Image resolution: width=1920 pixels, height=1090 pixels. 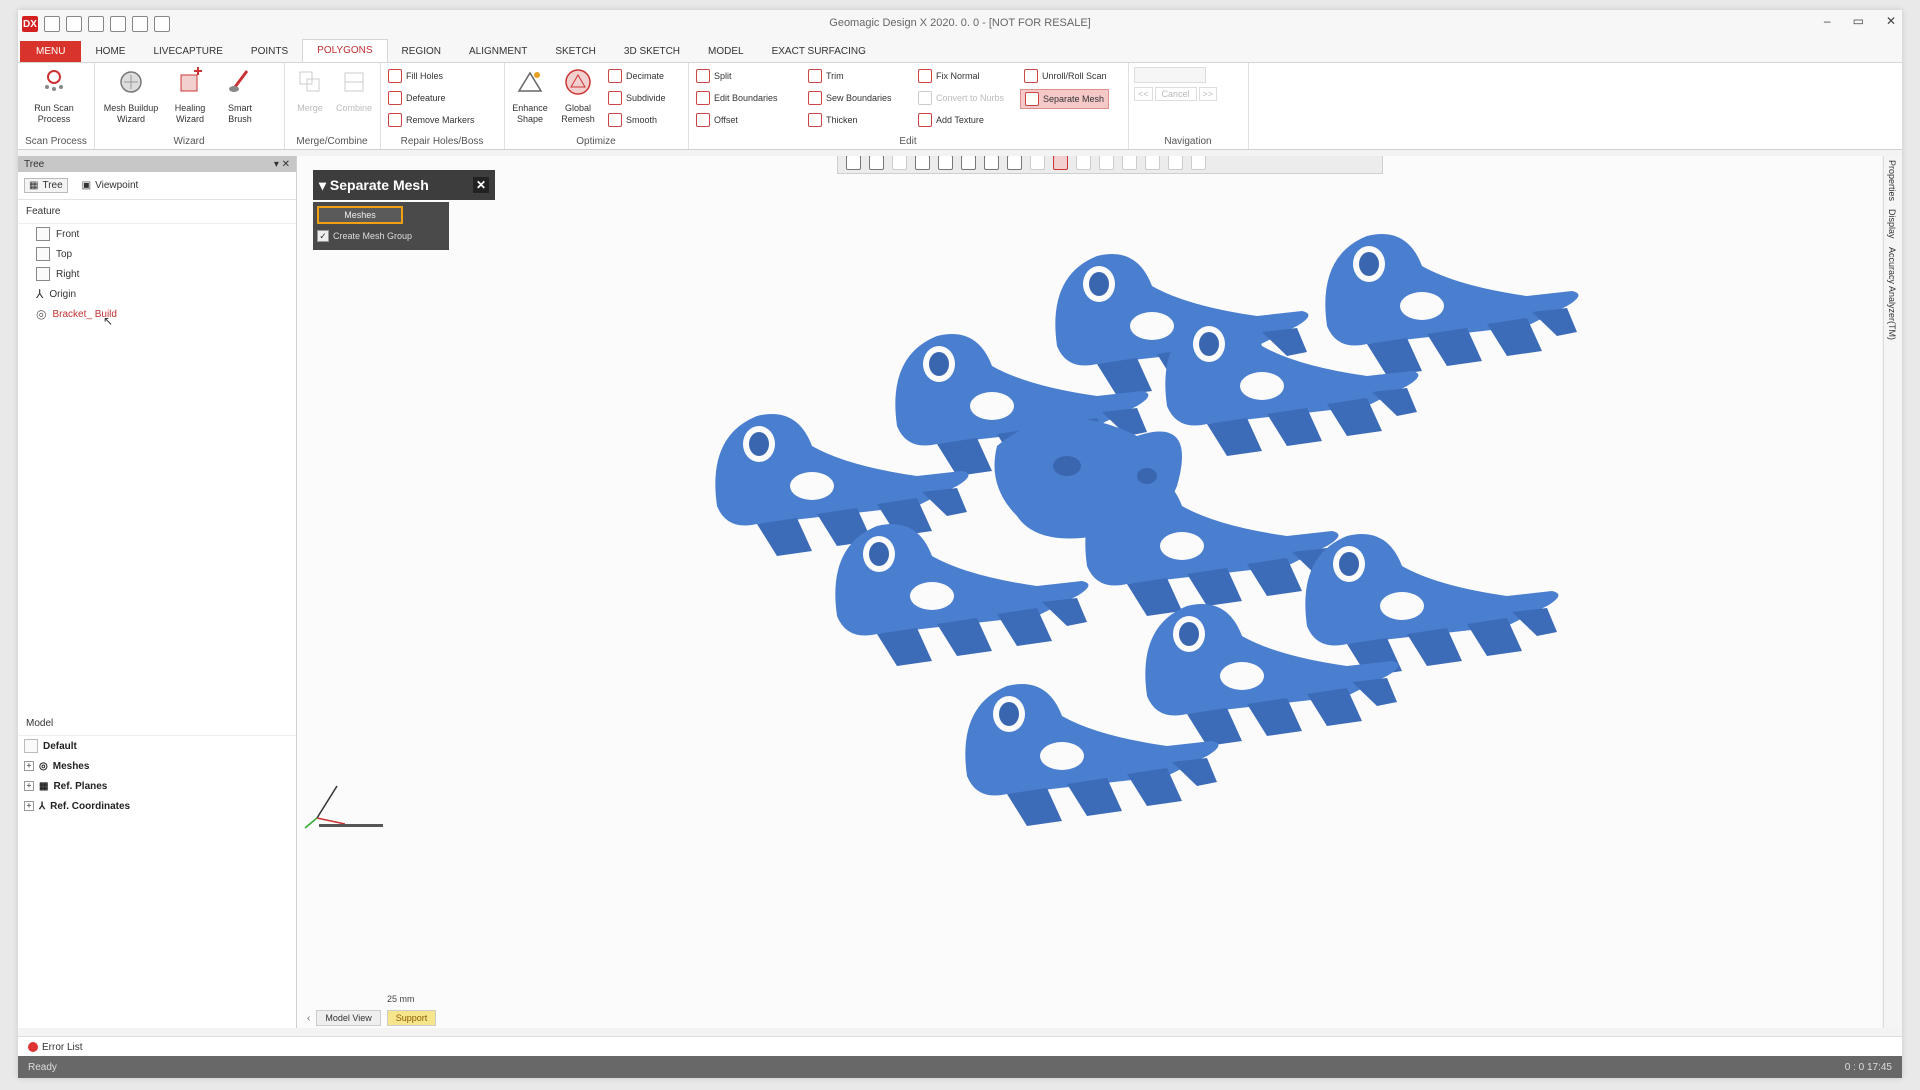 I want to click on viewpoint-tab-icon: ▣, so click(x=86, y=185).